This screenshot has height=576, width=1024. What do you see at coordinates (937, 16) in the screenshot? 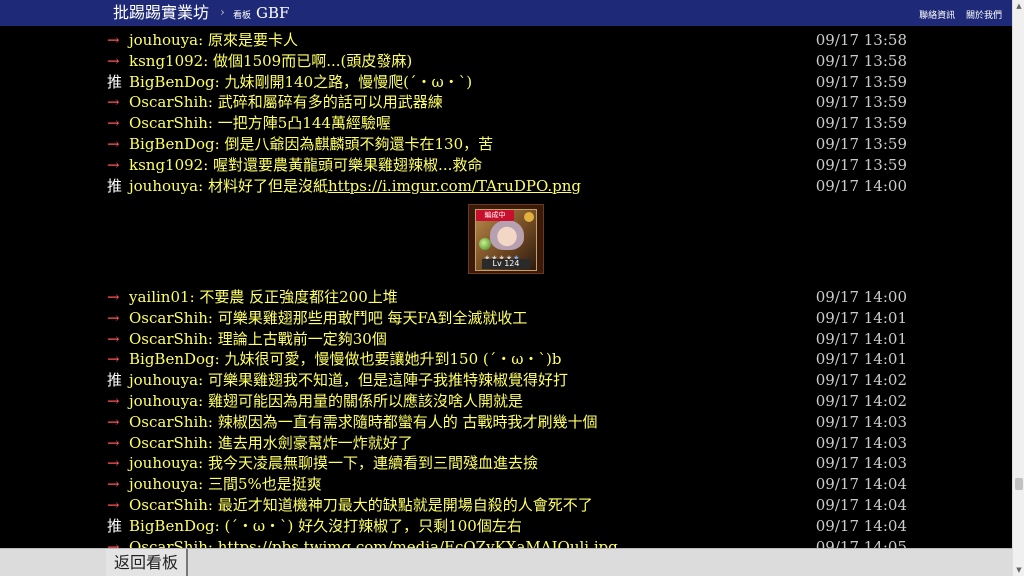
I see `contact-link: 聯絡資訊` at bounding box center [937, 16].